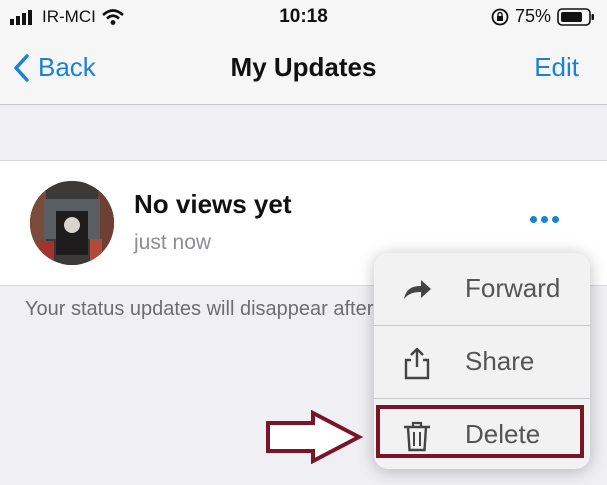 The height and width of the screenshot is (485, 607). What do you see at coordinates (500, 361) in the screenshot?
I see `menu-item-label: Share` at bounding box center [500, 361].